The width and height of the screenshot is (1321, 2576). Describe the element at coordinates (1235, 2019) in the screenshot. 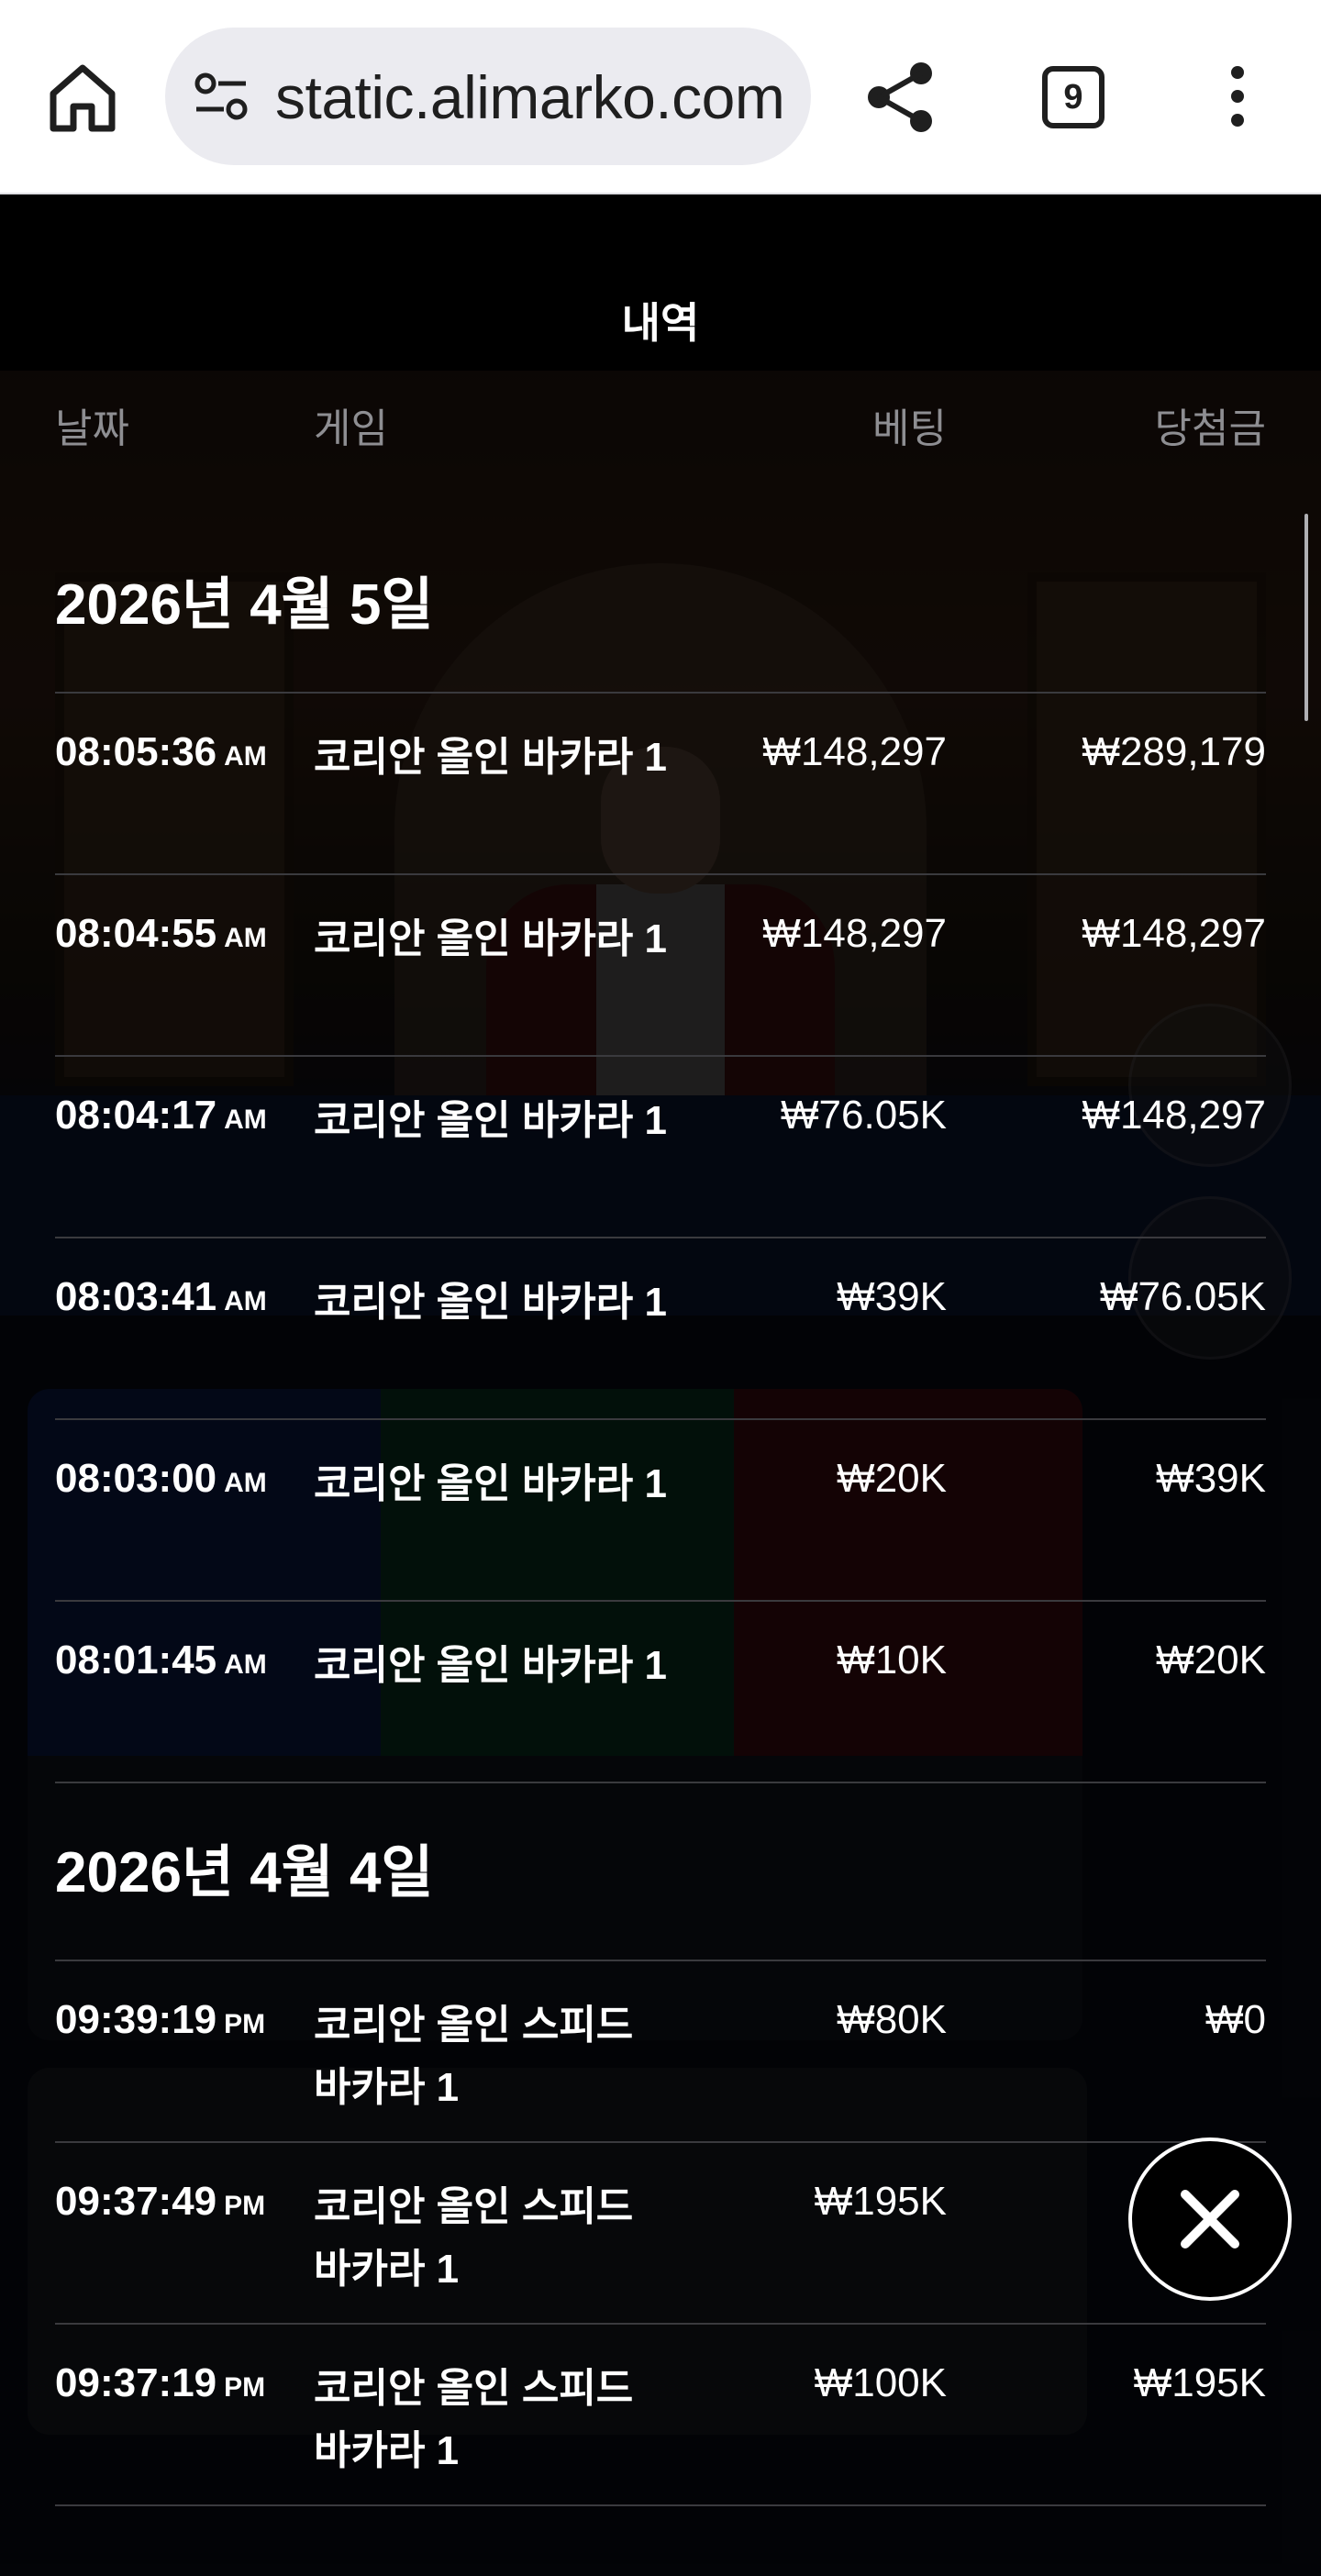

I see `row-win: ₩0` at that location.